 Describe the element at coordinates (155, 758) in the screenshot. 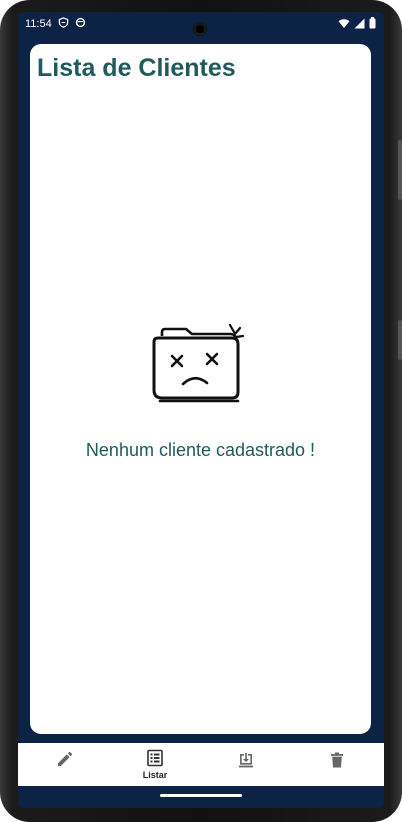

I see `list-icon` at that location.